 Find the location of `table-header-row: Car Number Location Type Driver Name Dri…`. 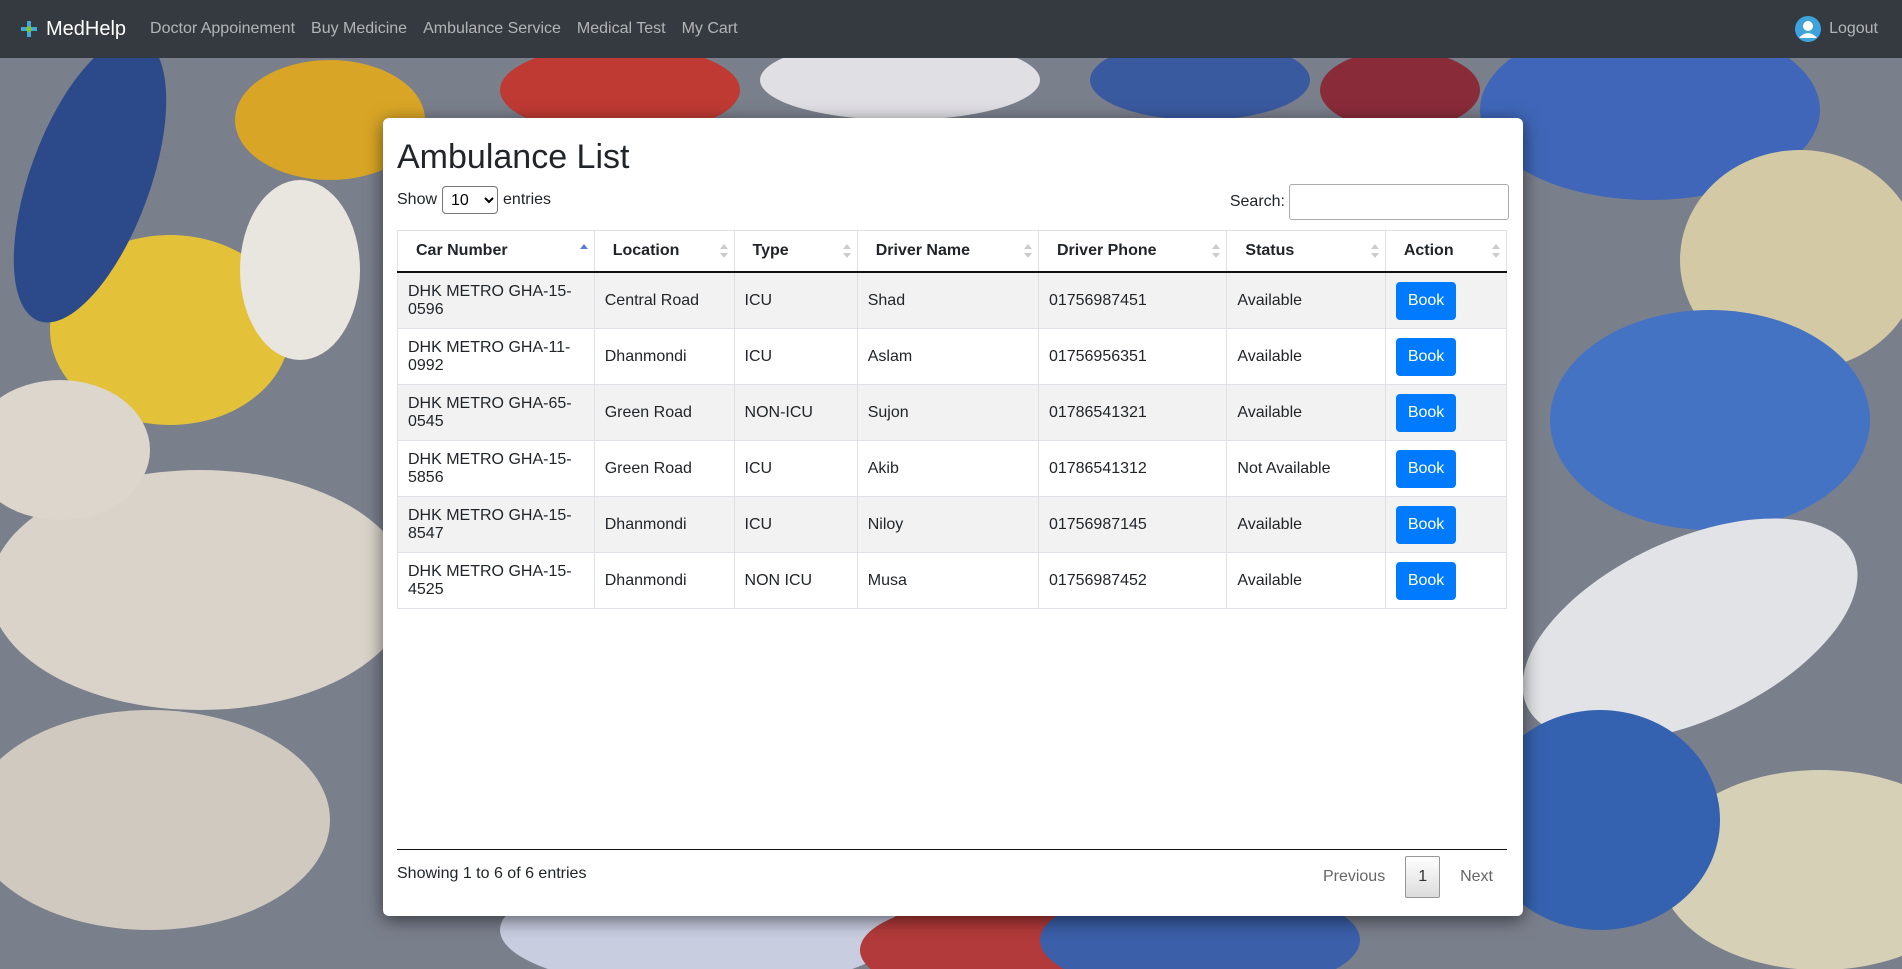

table-header-row: Car Number Location Type Driver Name Dri… is located at coordinates (952, 251).